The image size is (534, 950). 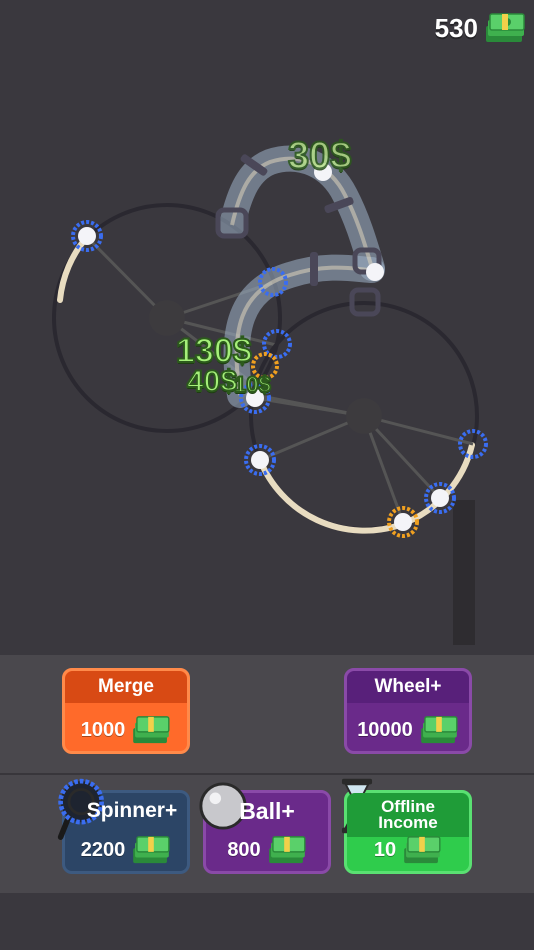 What do you see at coordinates (408, 711) in the screenshot?
I see `wheel-plus-button: Wheel+ 10000` at bounding box center [408, 711].